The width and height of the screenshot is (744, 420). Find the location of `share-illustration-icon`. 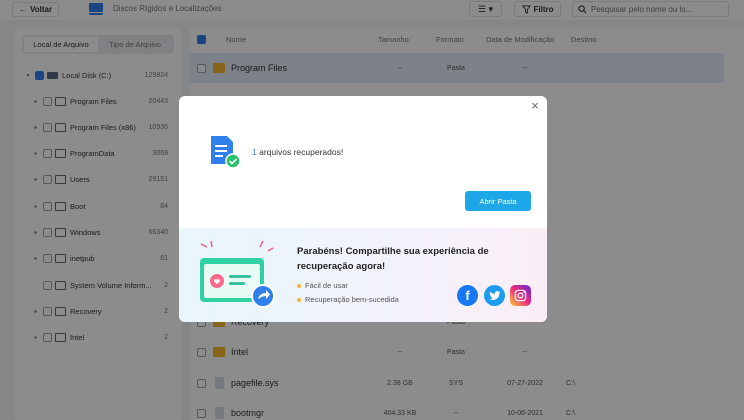

share-illustration-icon is located at coordinates (237, 274).